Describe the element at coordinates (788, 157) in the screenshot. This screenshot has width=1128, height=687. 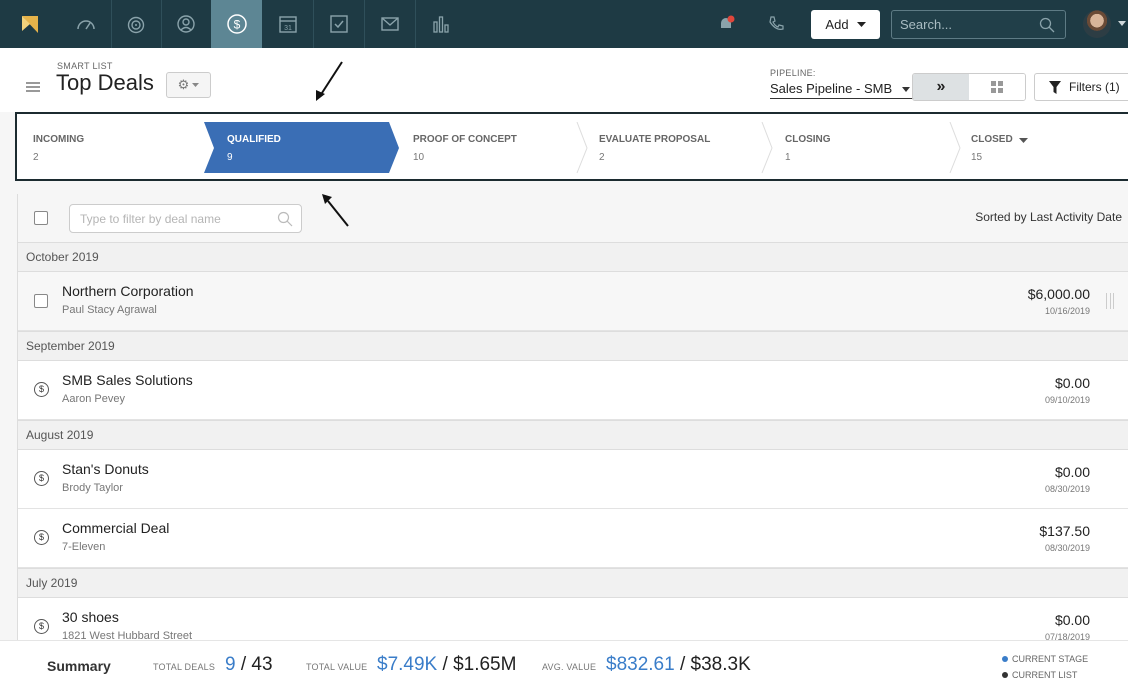
I see `stage-count: 1` at that location.